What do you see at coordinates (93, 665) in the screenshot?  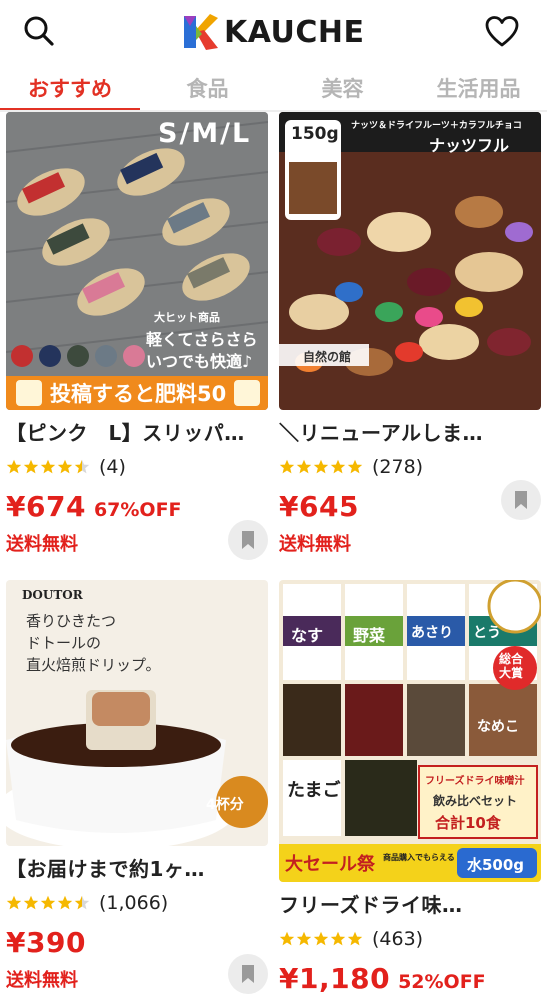 I see `copy-line-3: 直火焙煎ドリップ。` at bounding box center [93, 665].